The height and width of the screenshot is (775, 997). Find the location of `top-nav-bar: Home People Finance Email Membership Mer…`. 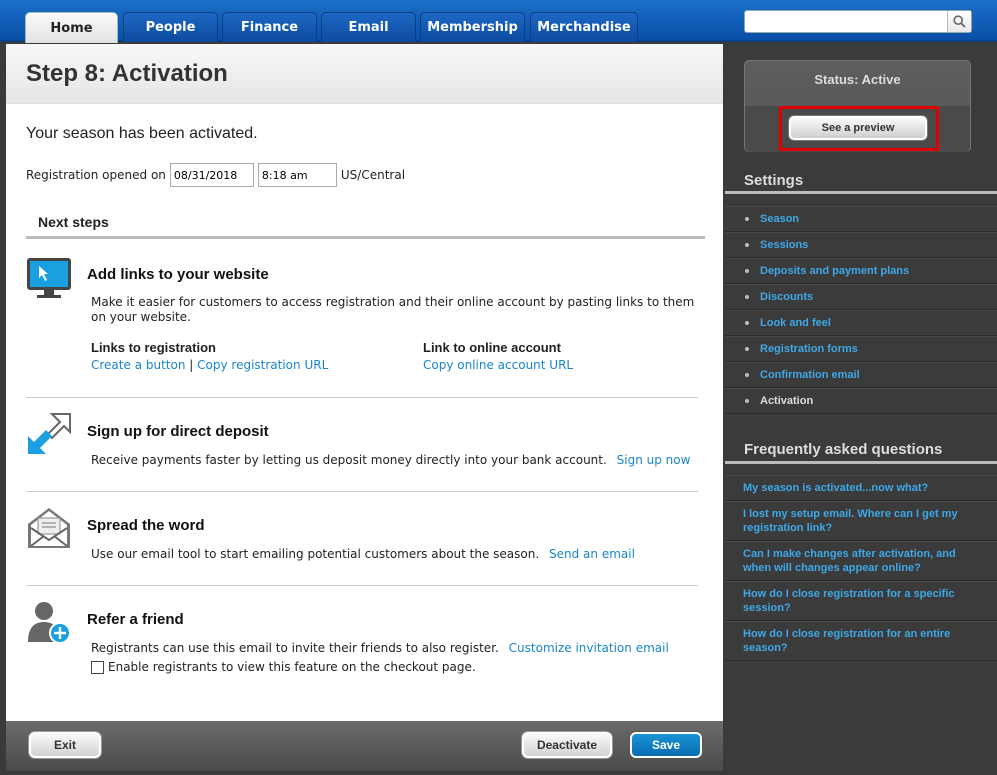

top-nav-bar: Home People Finance Email Membership Mer… is located at coordinates (498, 21).